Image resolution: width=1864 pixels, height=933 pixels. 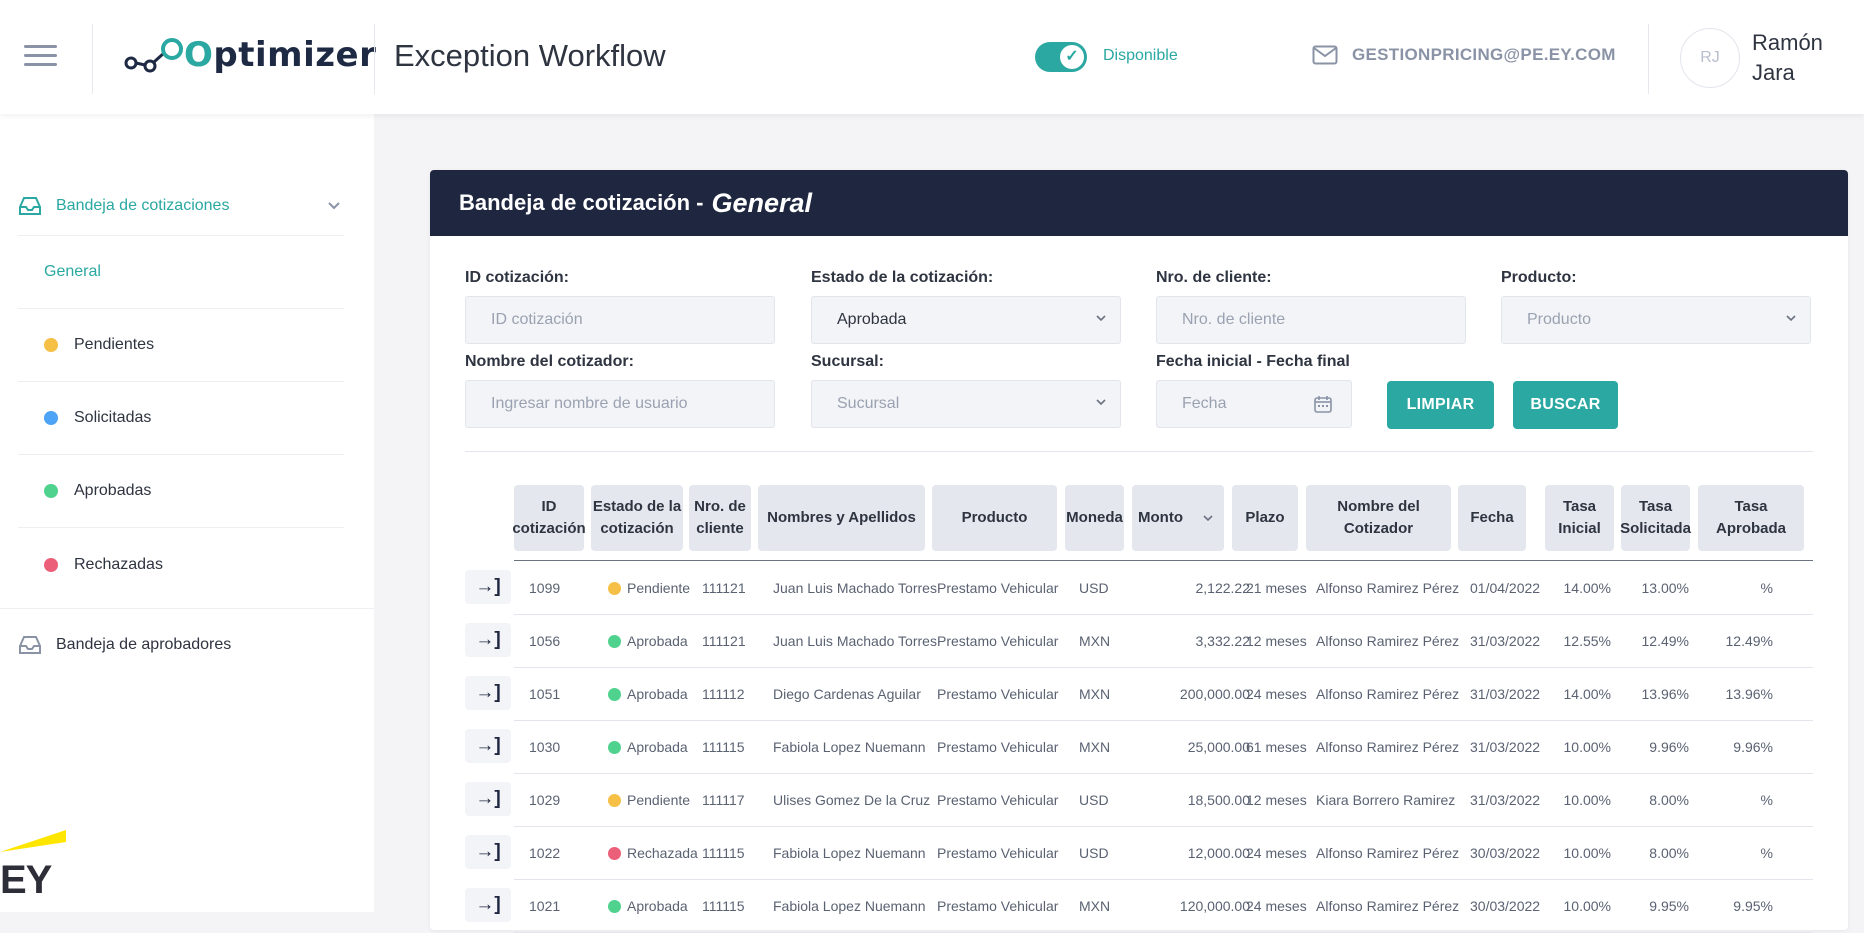 I want to click on cell-monto: 3,332.22, so click(x=1223, y=641).